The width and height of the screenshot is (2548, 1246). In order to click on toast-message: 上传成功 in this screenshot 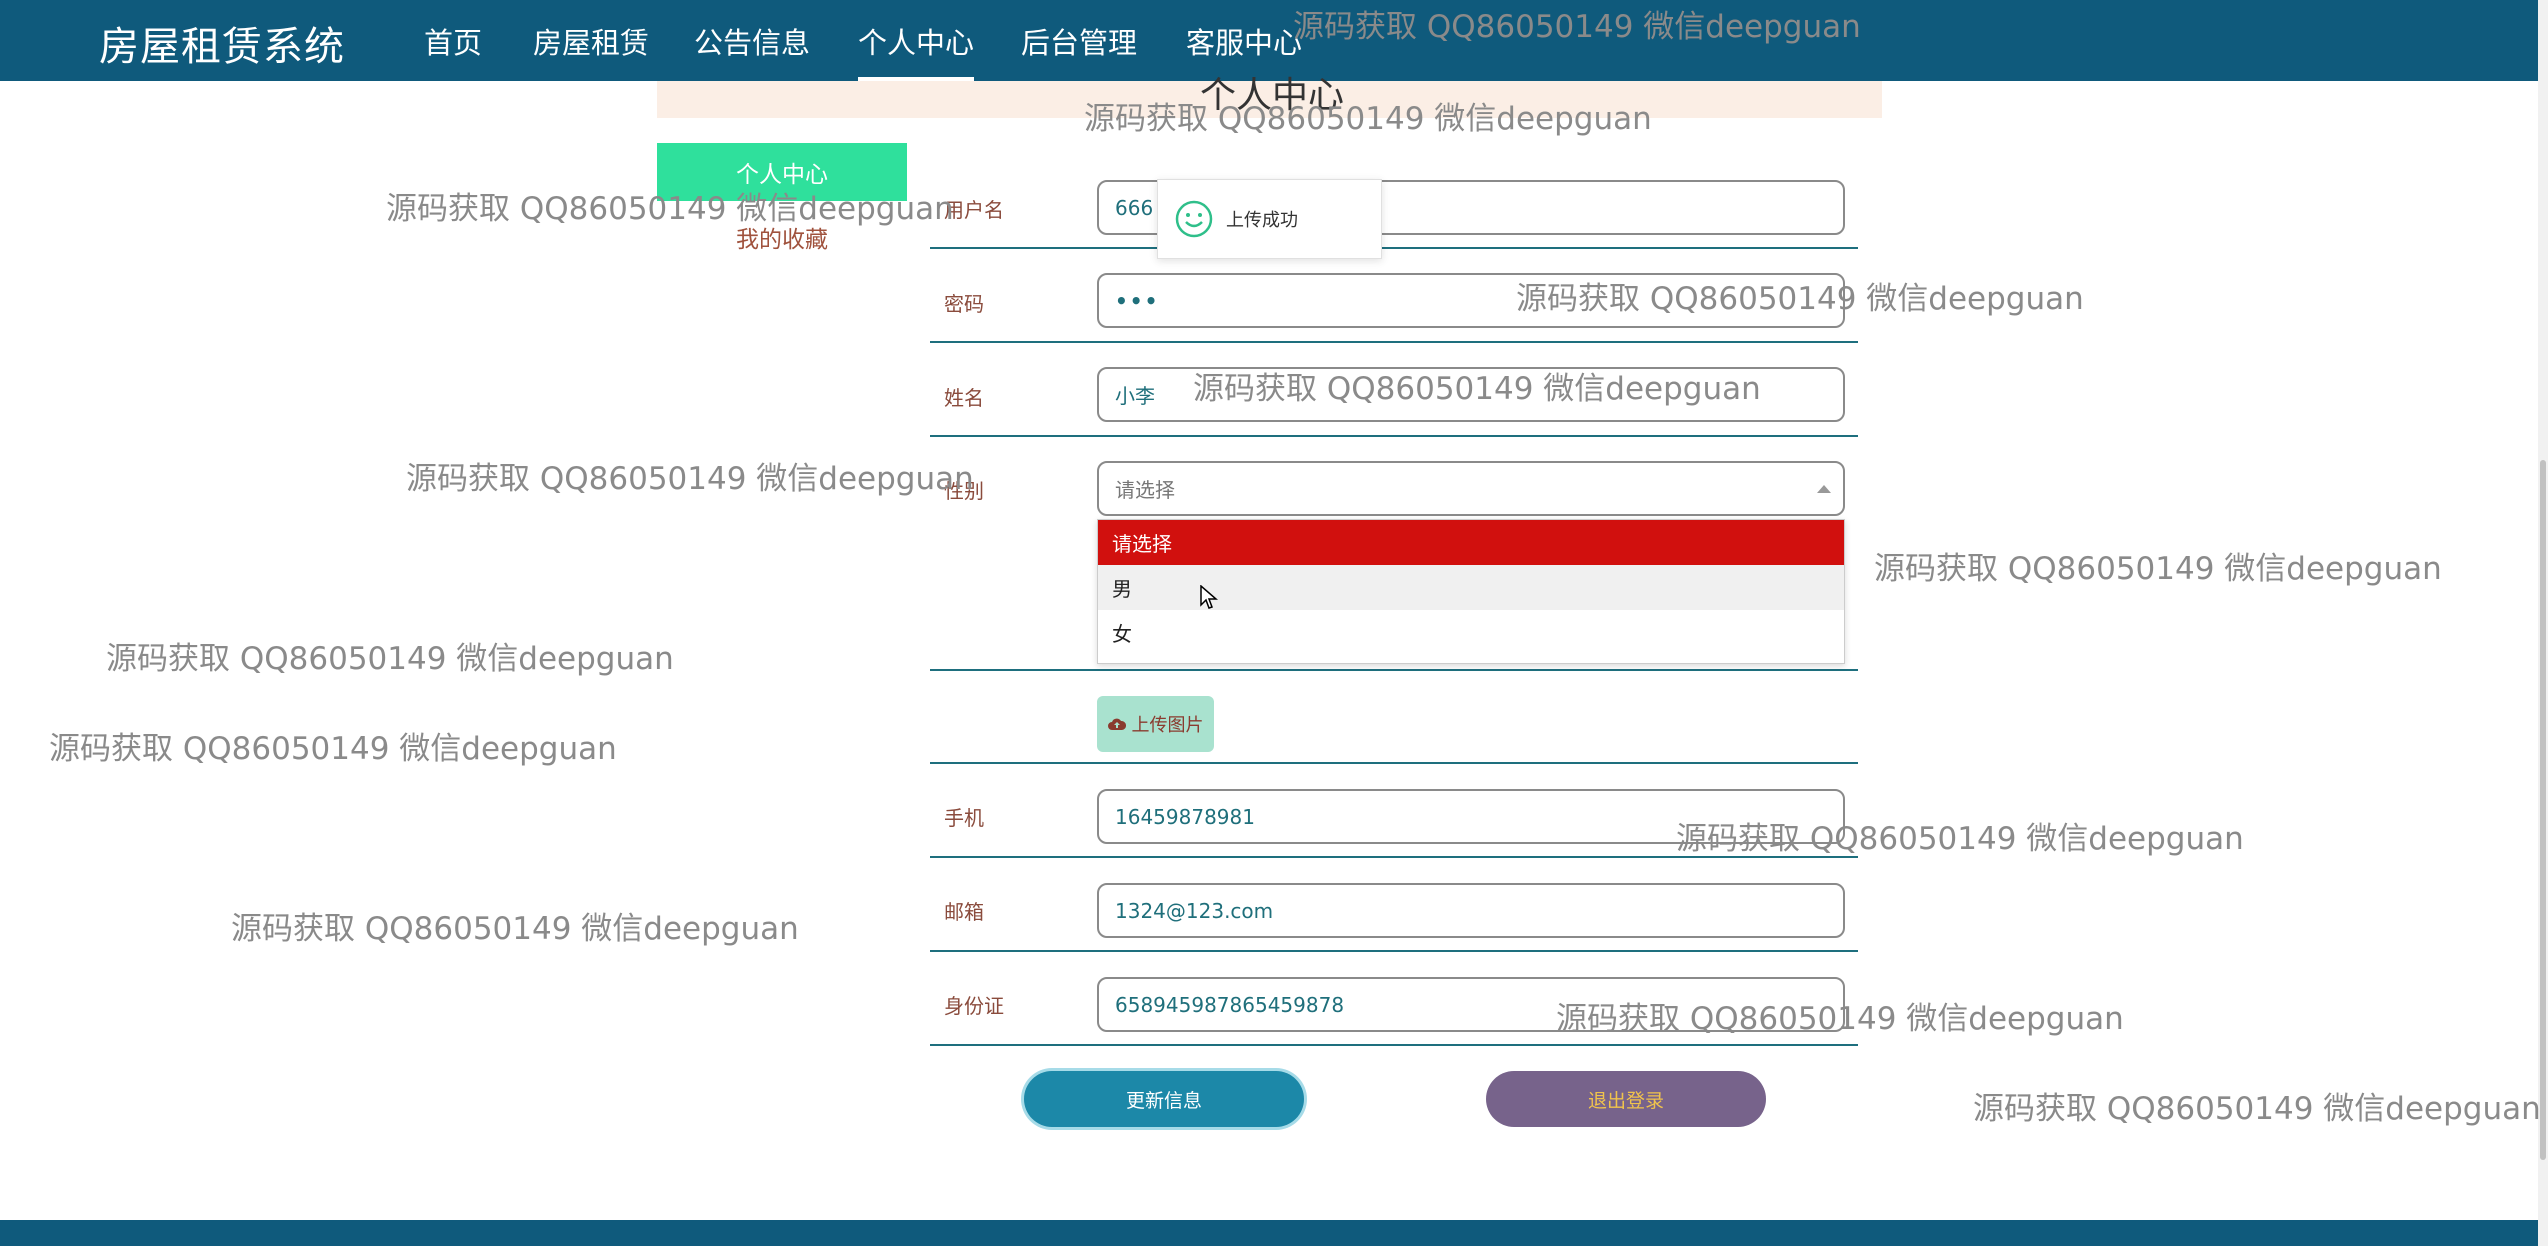, I will do `click(1262, 220)`.